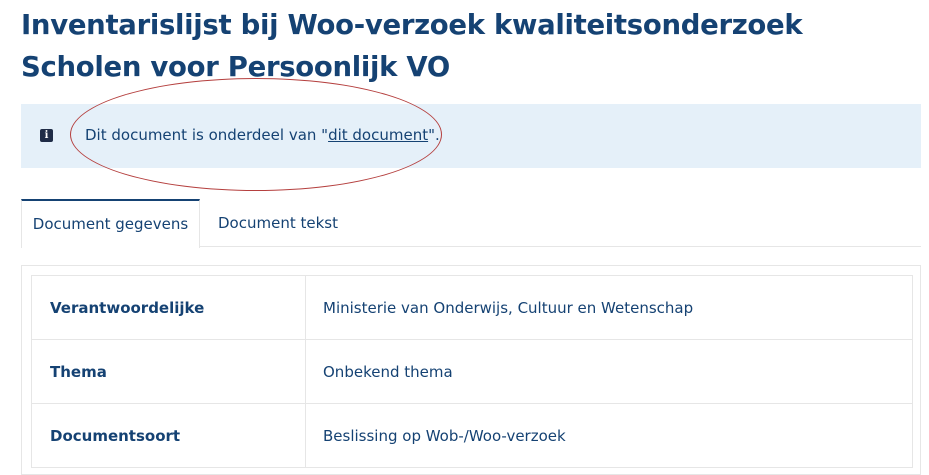 This screenshot has height=475, width=929. What do you see at coordinates (609, 371) in the screenshot?
I see `row-value-thema: Onbekend thema` at bounding box center [609, 371].